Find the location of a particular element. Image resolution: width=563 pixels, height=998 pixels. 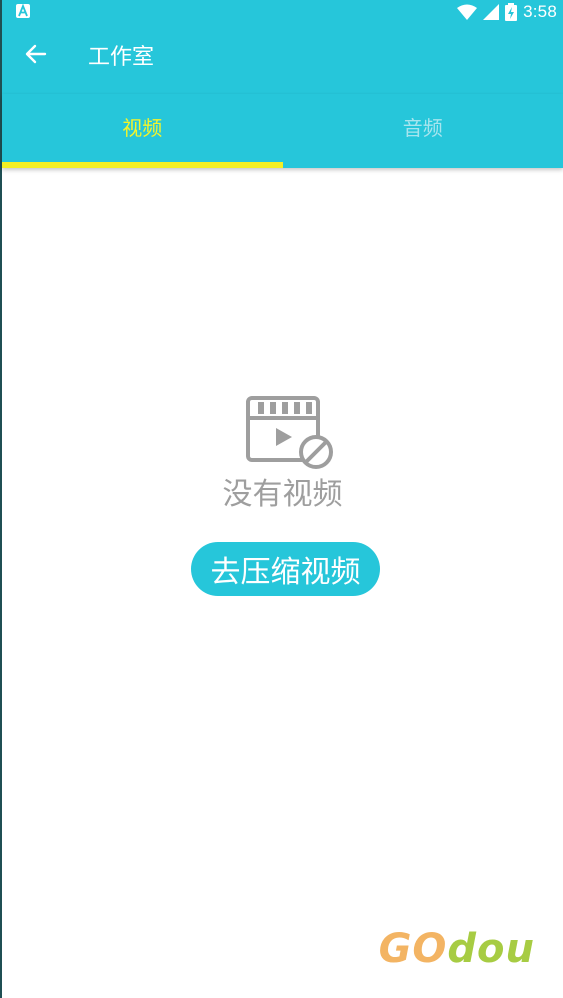

watermark-go: GO is located at coordinates (413, 949).